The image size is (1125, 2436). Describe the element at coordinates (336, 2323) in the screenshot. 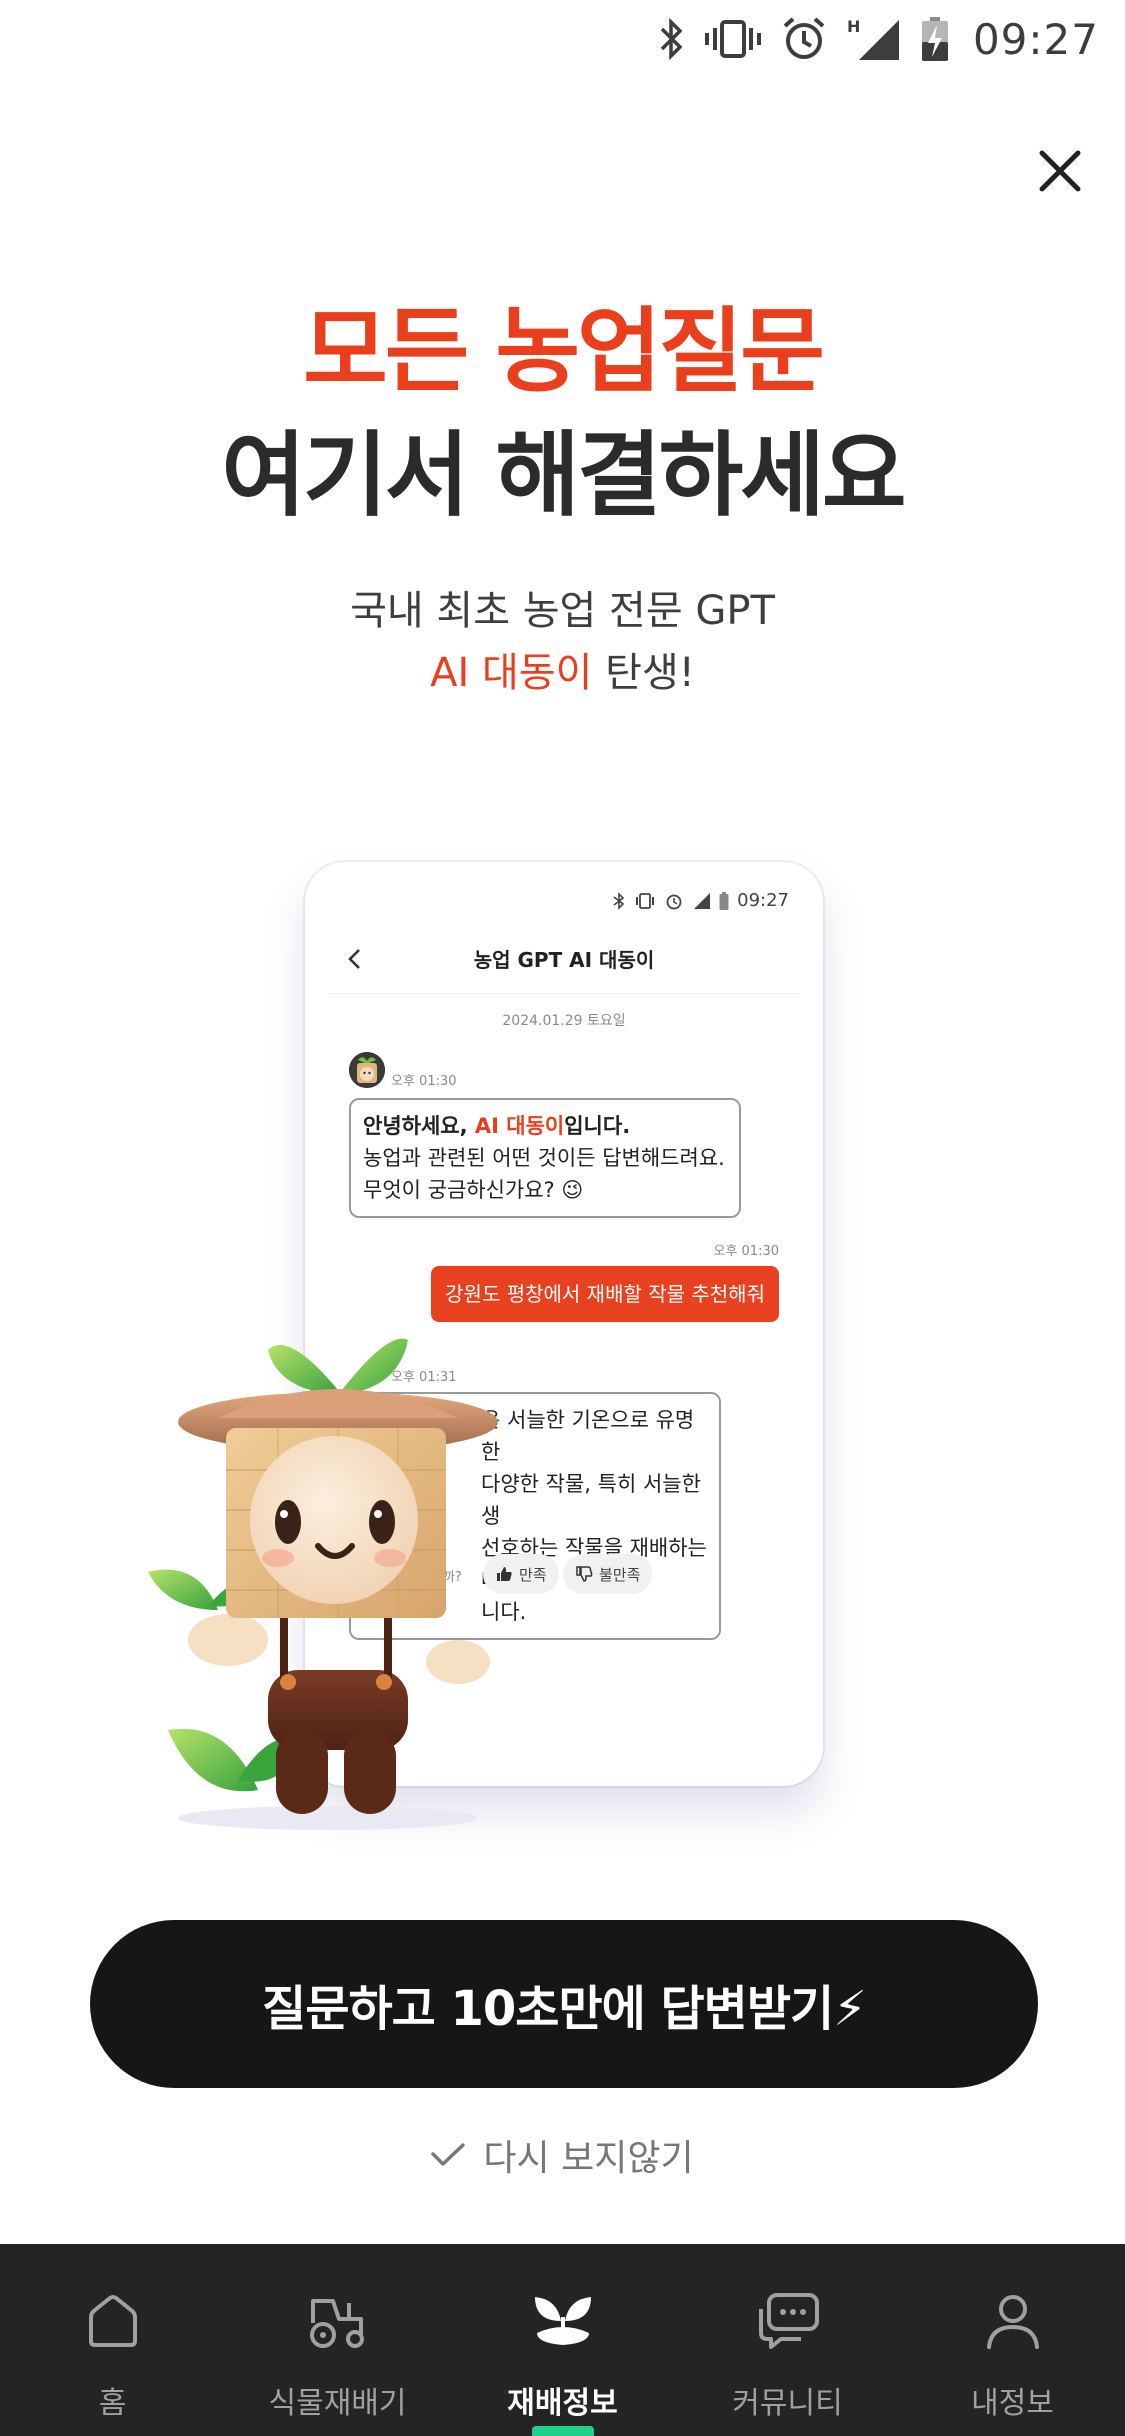

I see `tractor-icon` at that location.